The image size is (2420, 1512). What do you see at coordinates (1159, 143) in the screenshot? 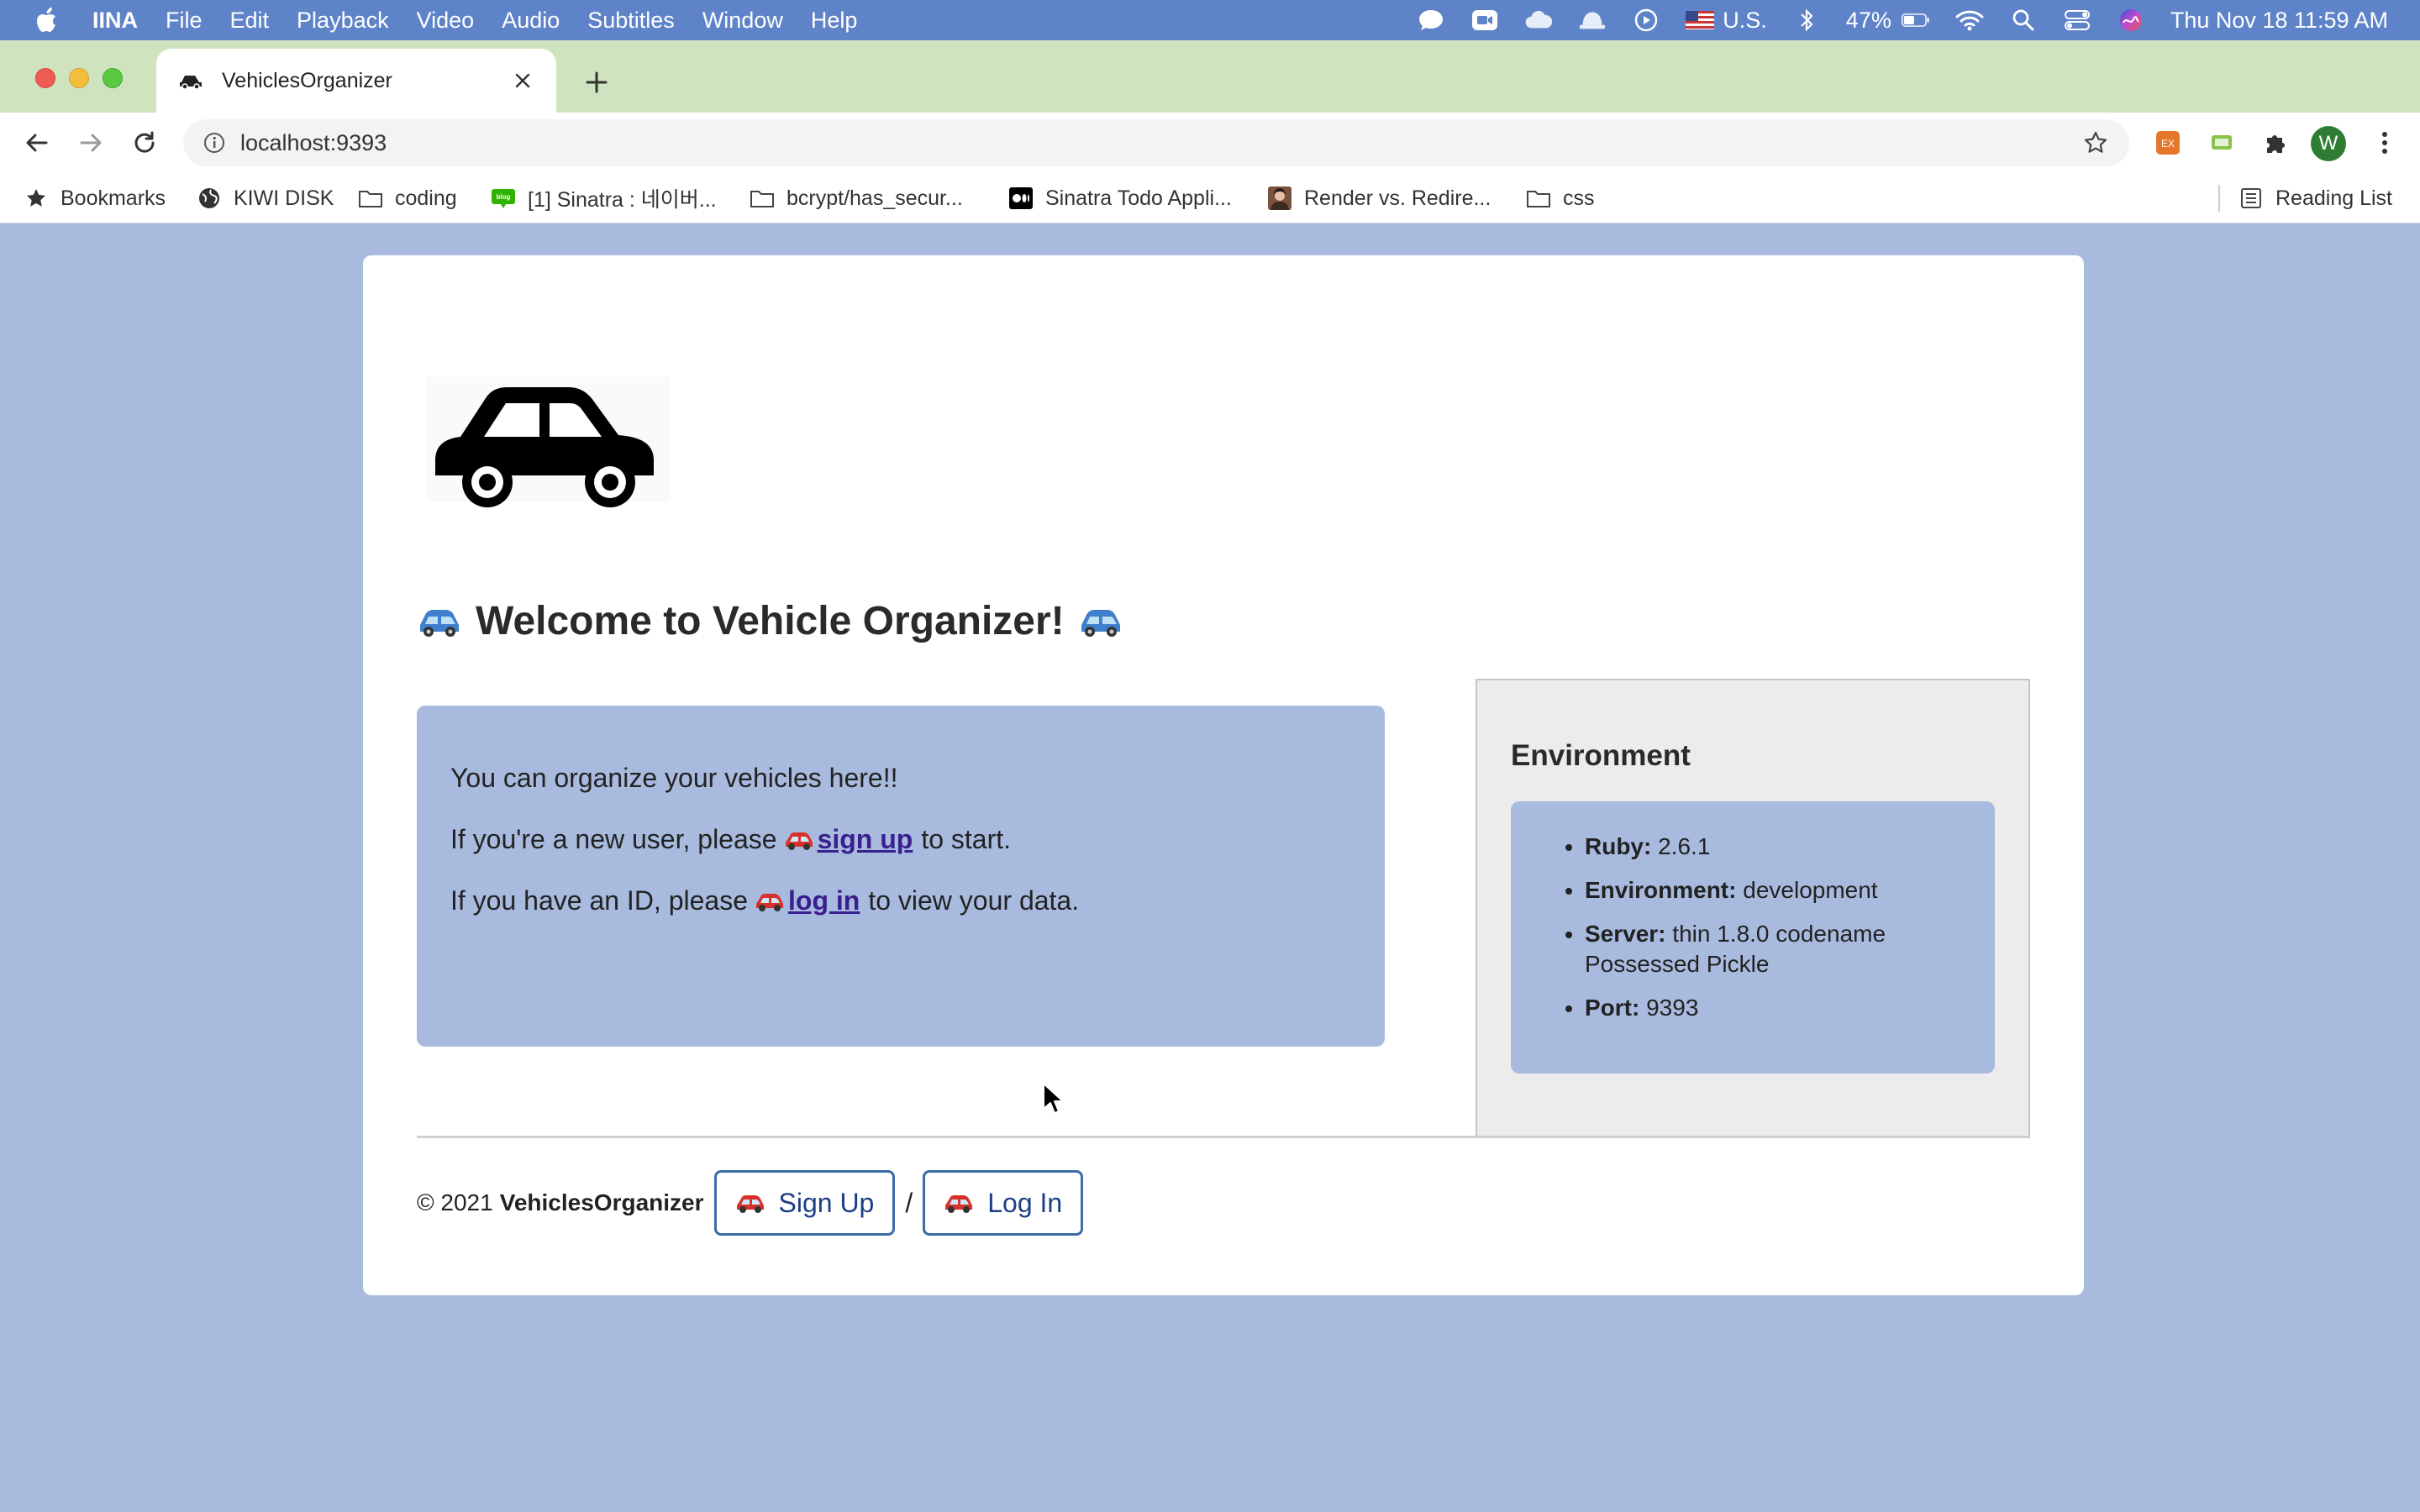
I see `url-text: localhost:9393` at bounding box center [1159, 143].